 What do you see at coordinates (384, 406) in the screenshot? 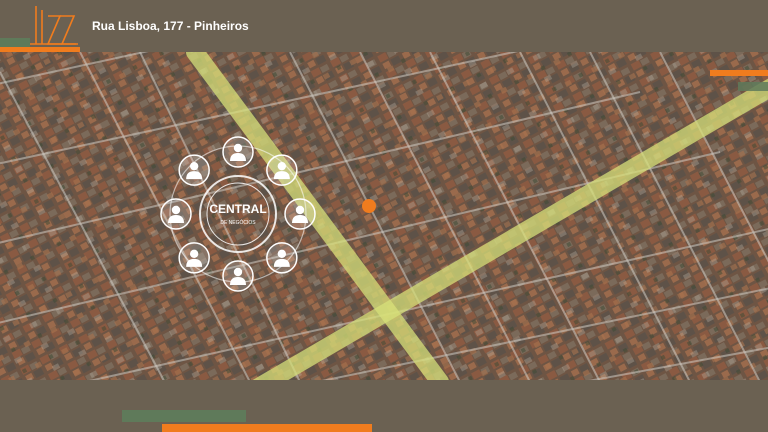
I see `footer-bar` at bounding box center [384, 406].